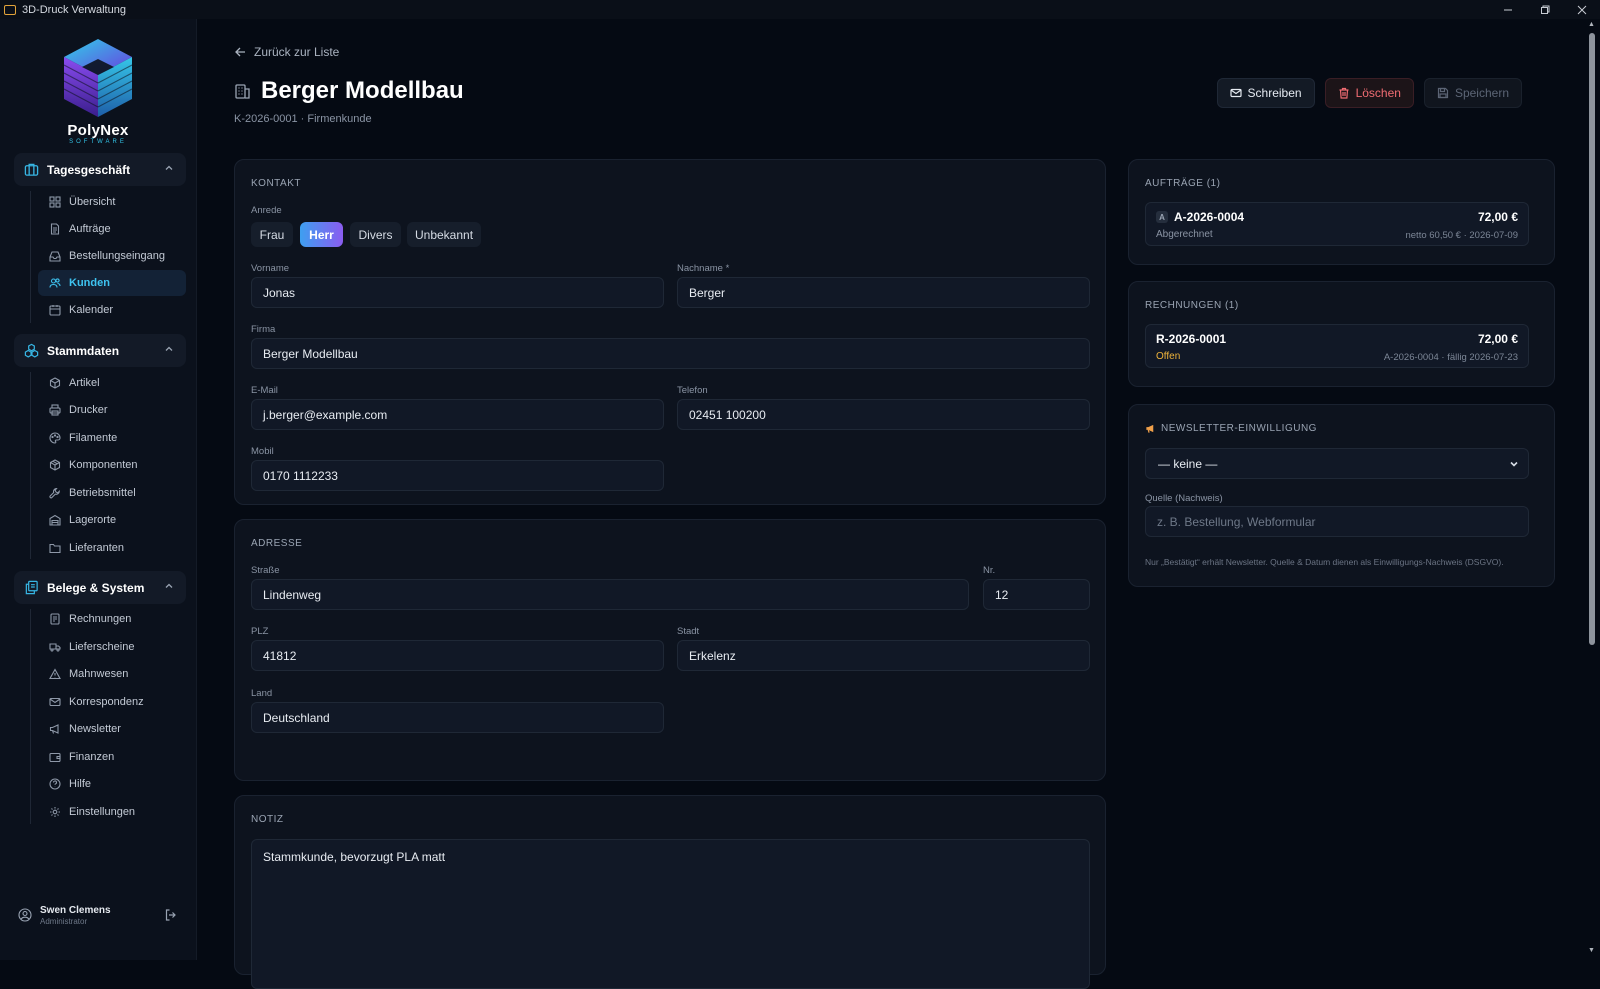 This screenshot has height=989, width=1600. Describe the element at coordinates (171, 915) in the screenshot. I see `logout-icon` at that location.